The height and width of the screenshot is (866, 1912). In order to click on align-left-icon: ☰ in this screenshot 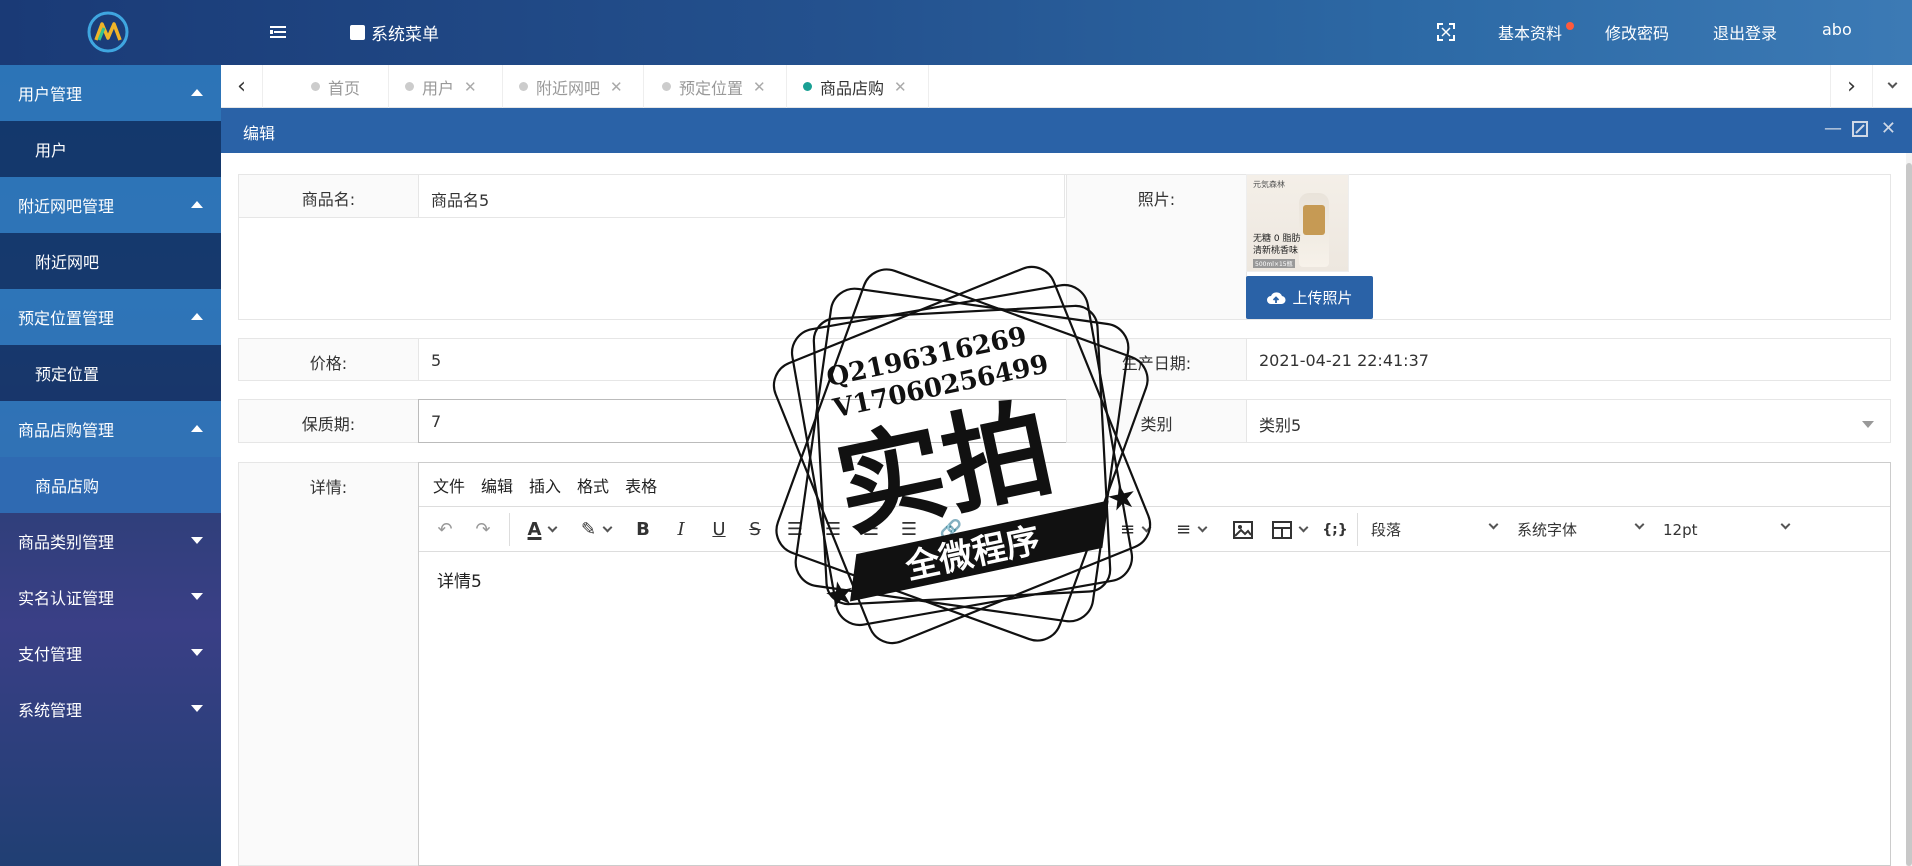, I will do `click(795, 529)`.